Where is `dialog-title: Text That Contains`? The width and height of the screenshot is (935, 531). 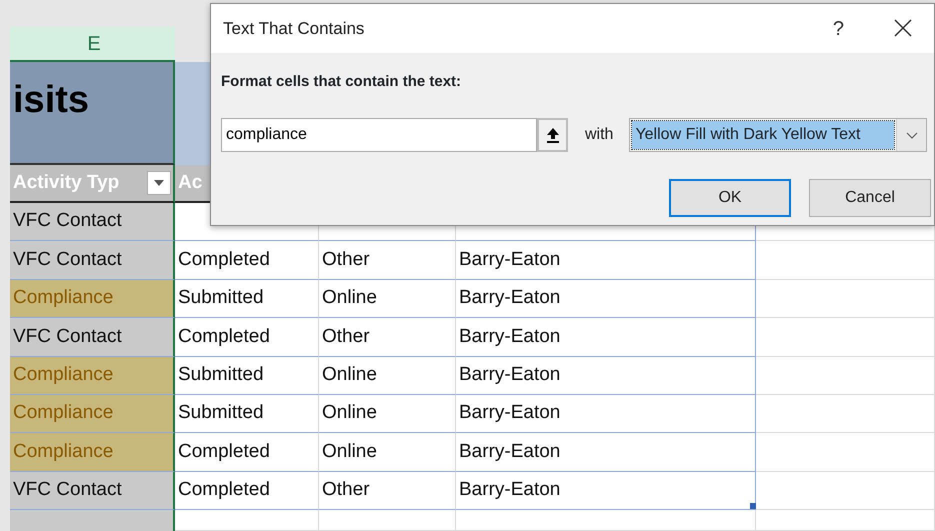 dialog-title: Text That Contains is located at coordinates (293, 29).